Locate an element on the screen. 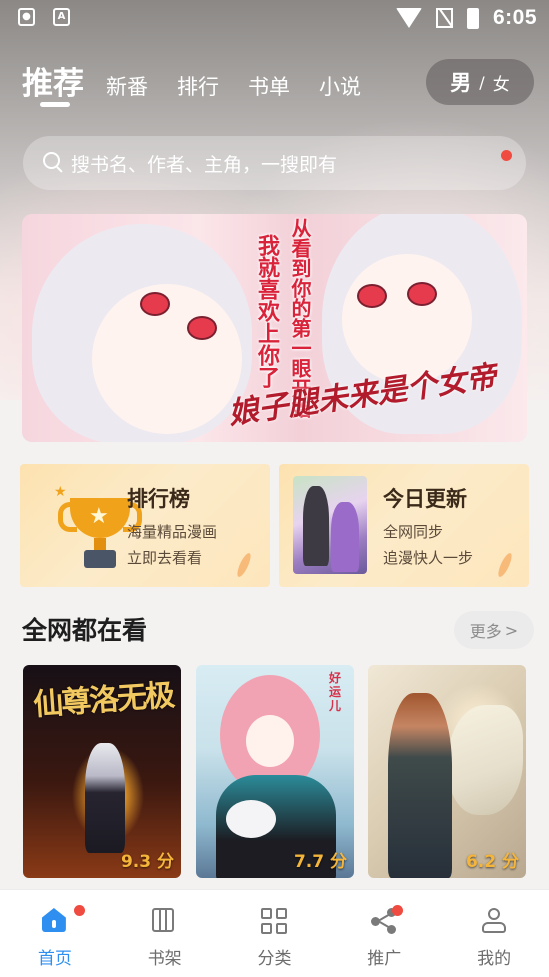  font-app-icon: A is located at coordinates (61, 17).